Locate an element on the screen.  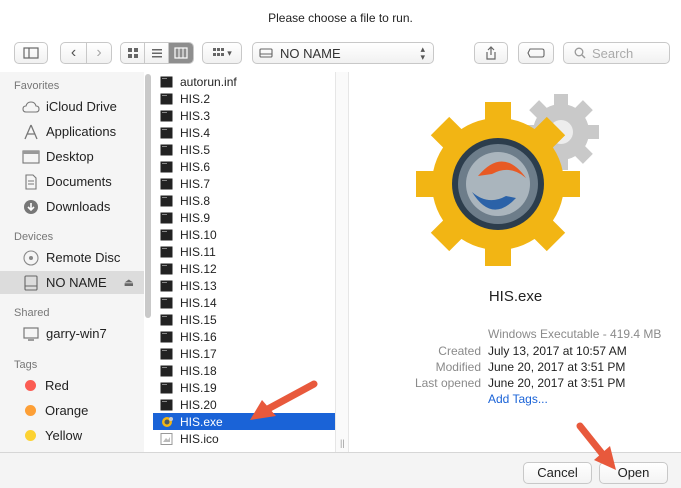
tag-icon is located at coordinates (536, 53).